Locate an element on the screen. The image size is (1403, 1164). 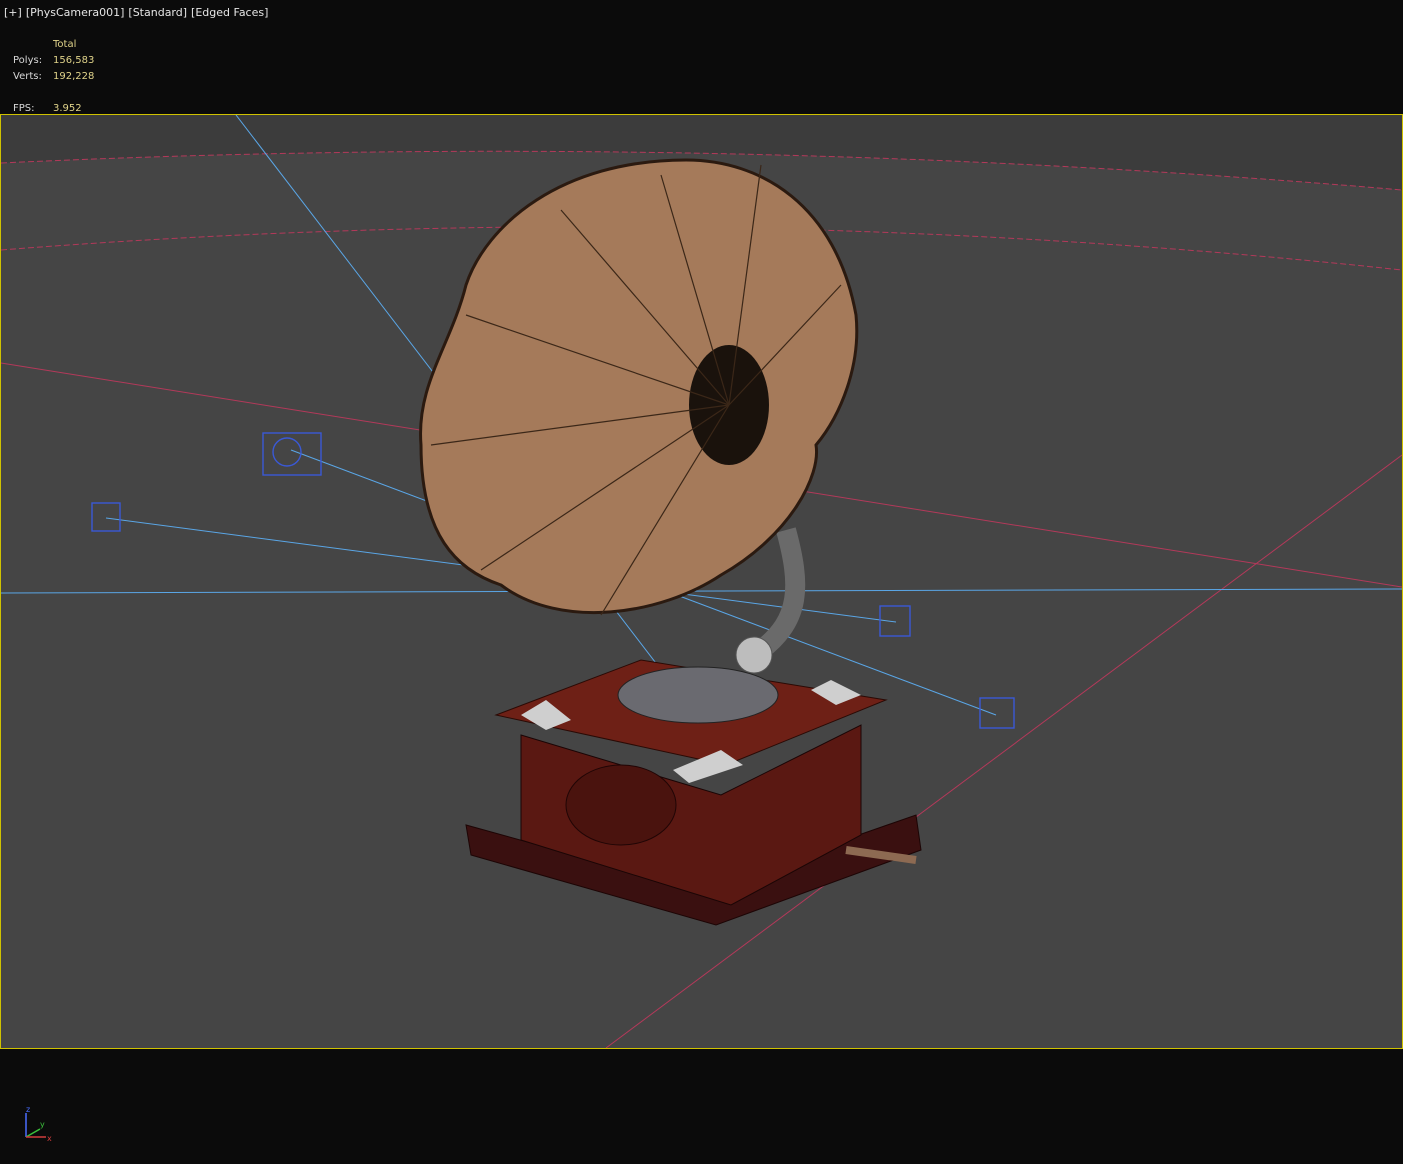
viewport-display-mode: [Edged Faces] is located at coordinates (229, 12).